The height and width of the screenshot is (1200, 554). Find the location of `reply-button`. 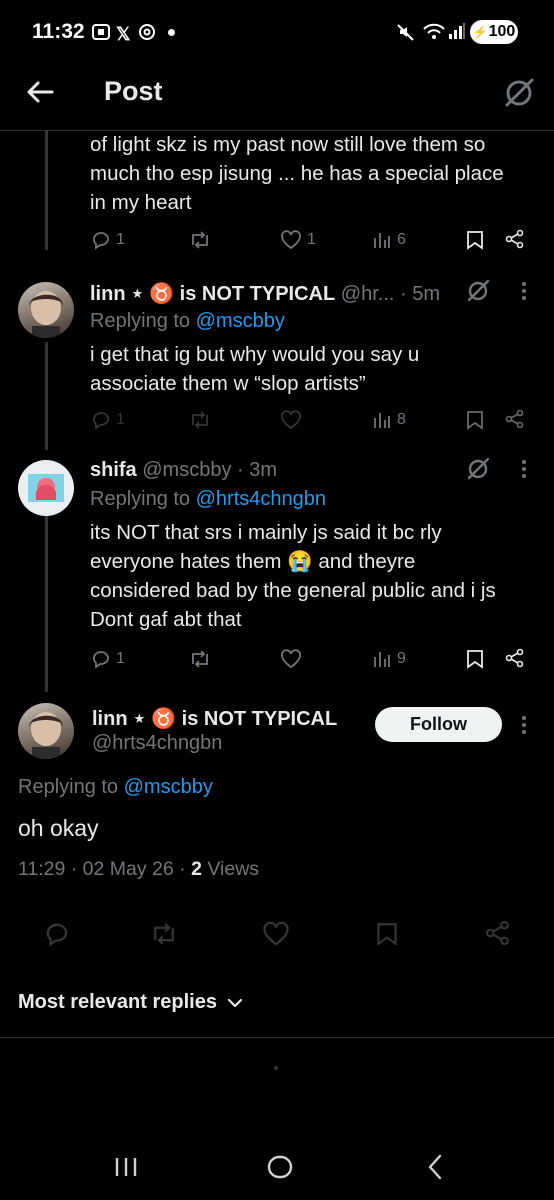

reply-button is located at coordinates (57, 934).